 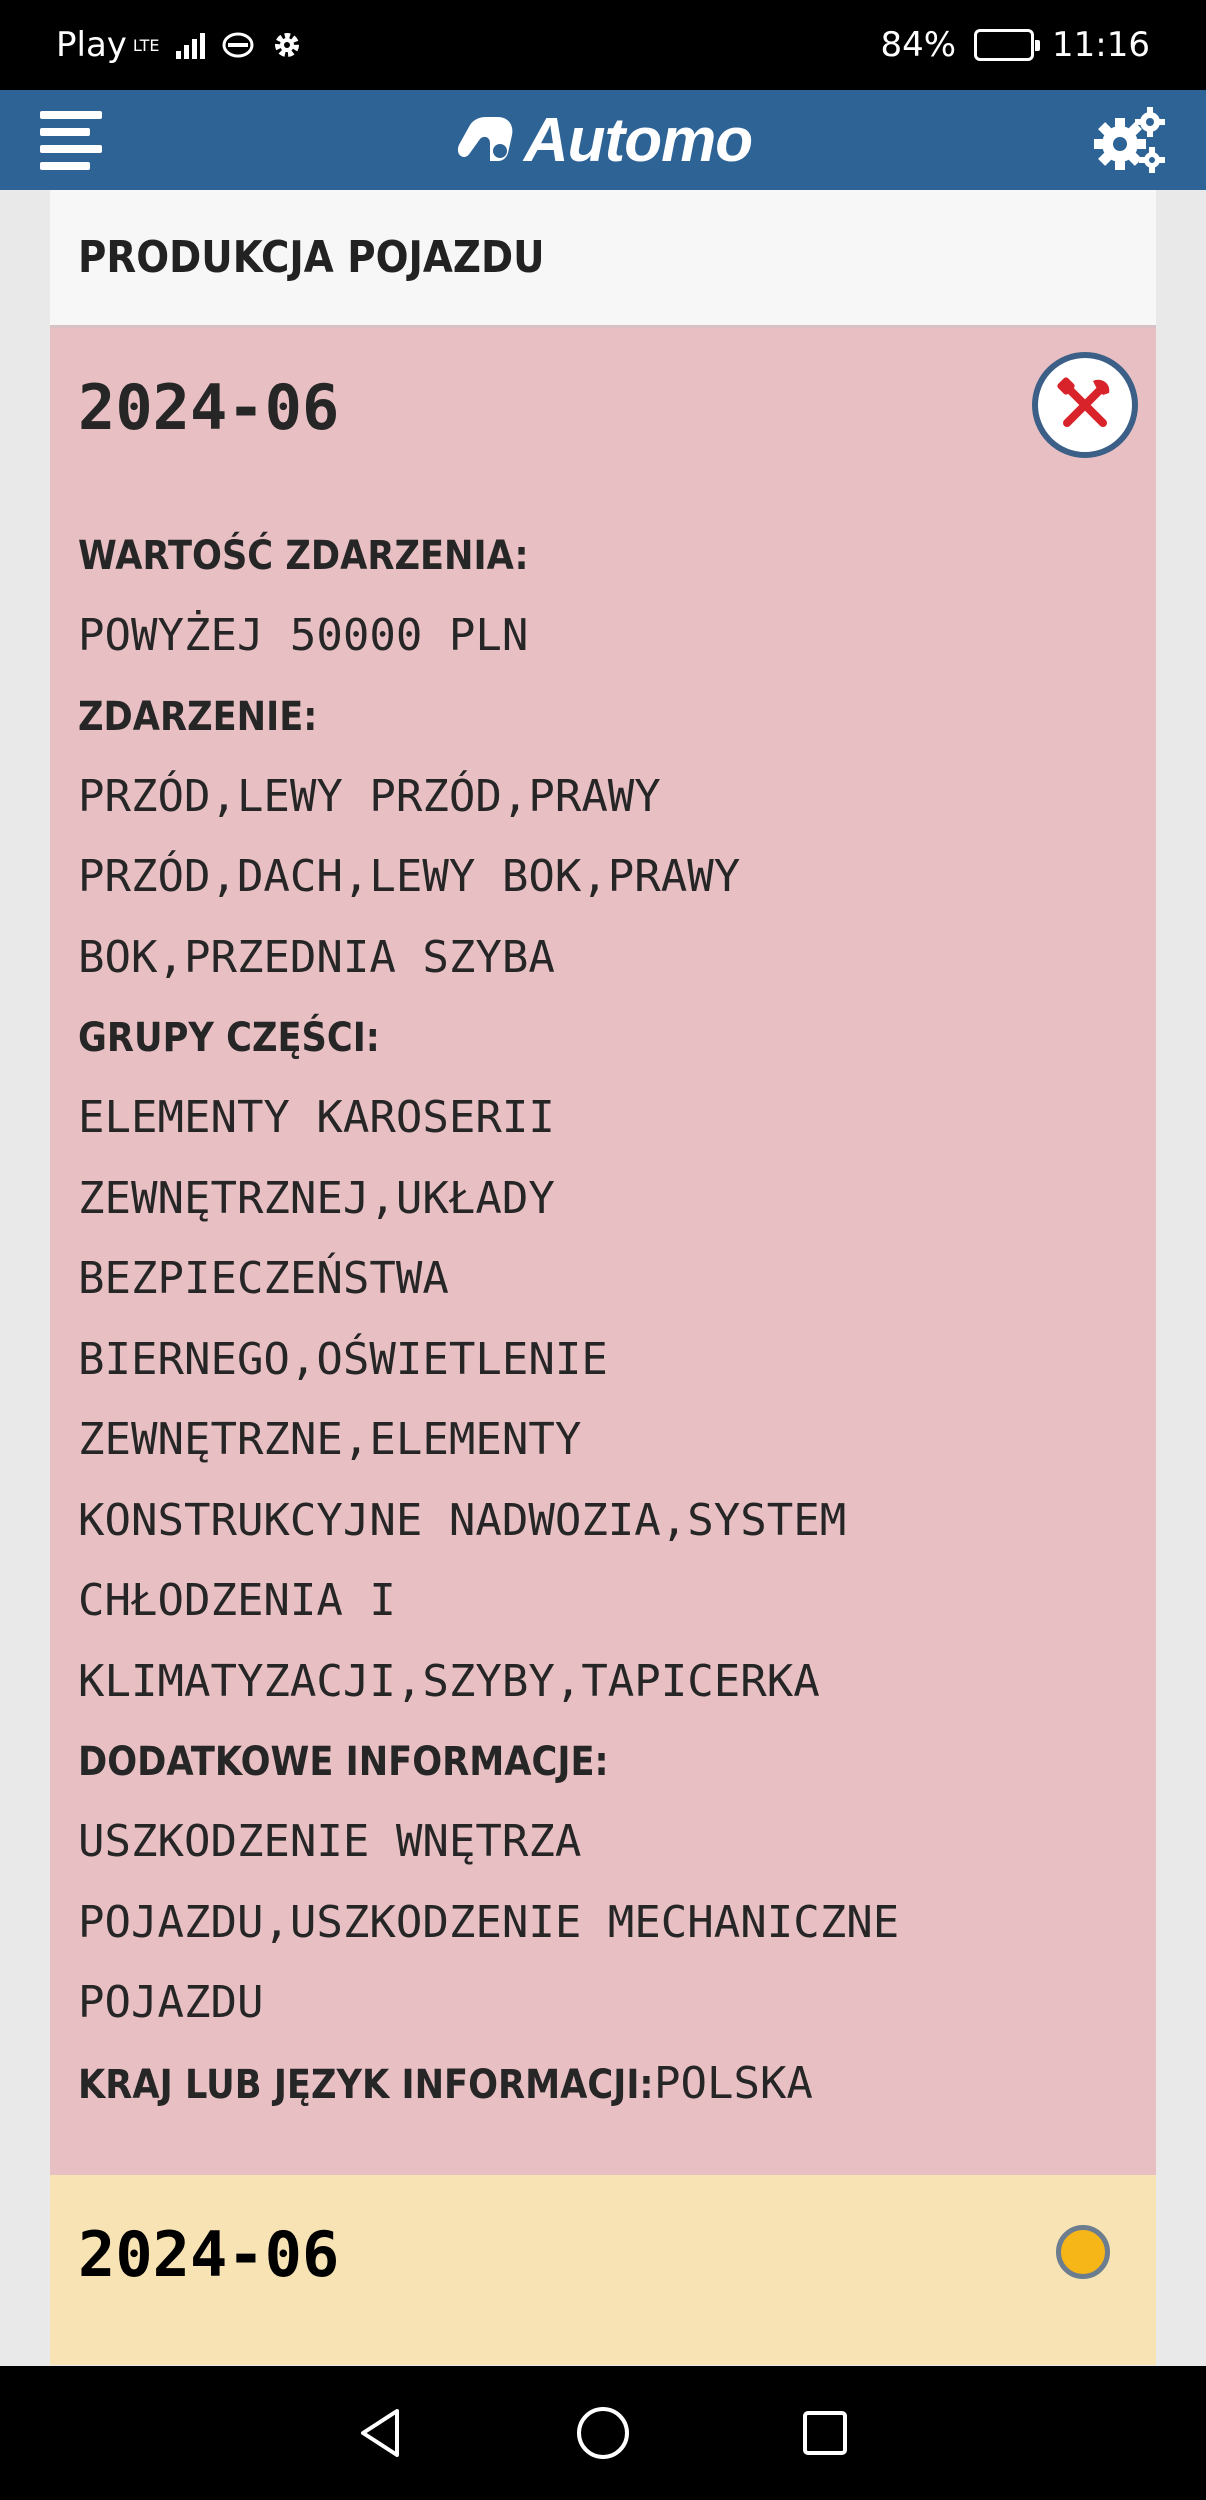 I want to click on value-text: POWYŻEJ 50000 PLN, so click(x=303, y=635).